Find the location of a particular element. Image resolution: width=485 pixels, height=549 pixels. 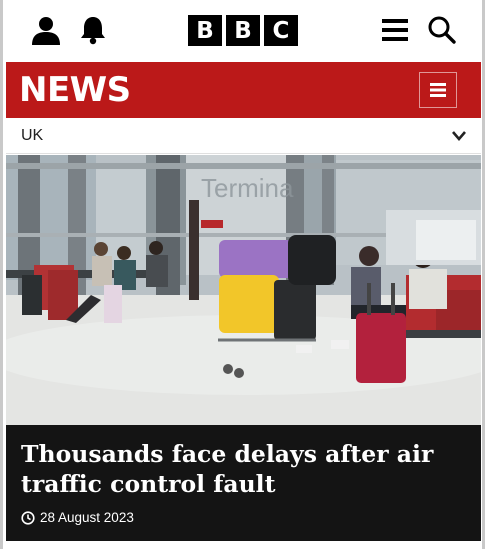

user-icon is located at coordinates (46, 30).